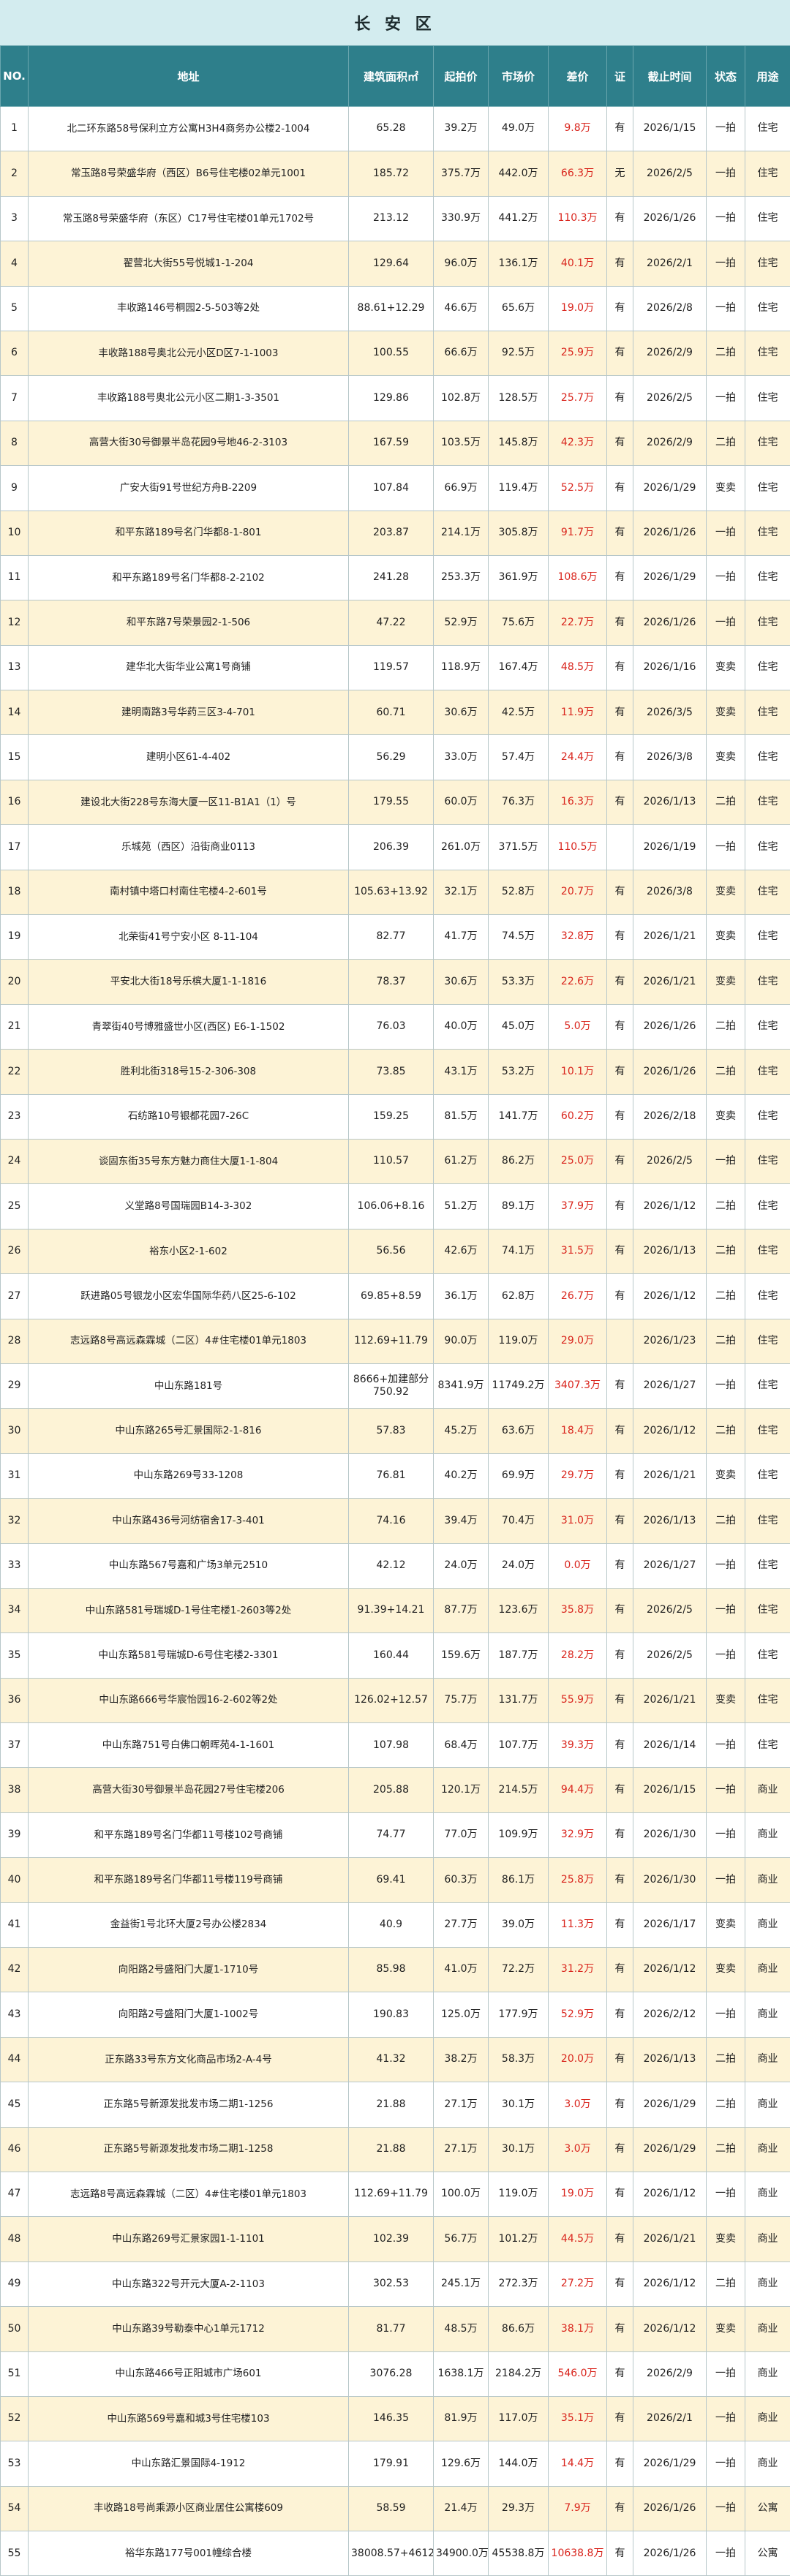  I want to click on cell-deadline: 2026/1/29, so click(670, 2149).